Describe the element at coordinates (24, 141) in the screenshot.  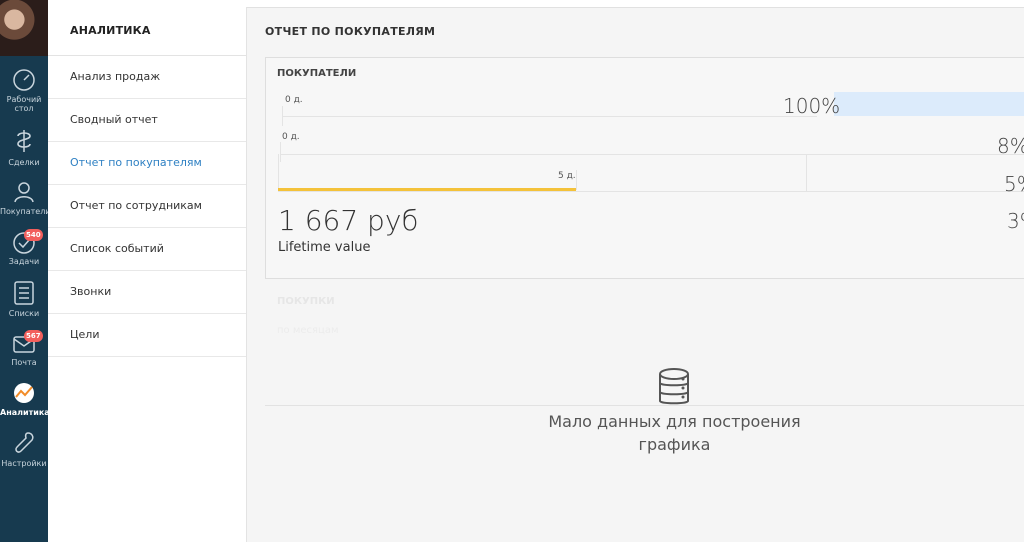
I see `dollar-icon` at that location.